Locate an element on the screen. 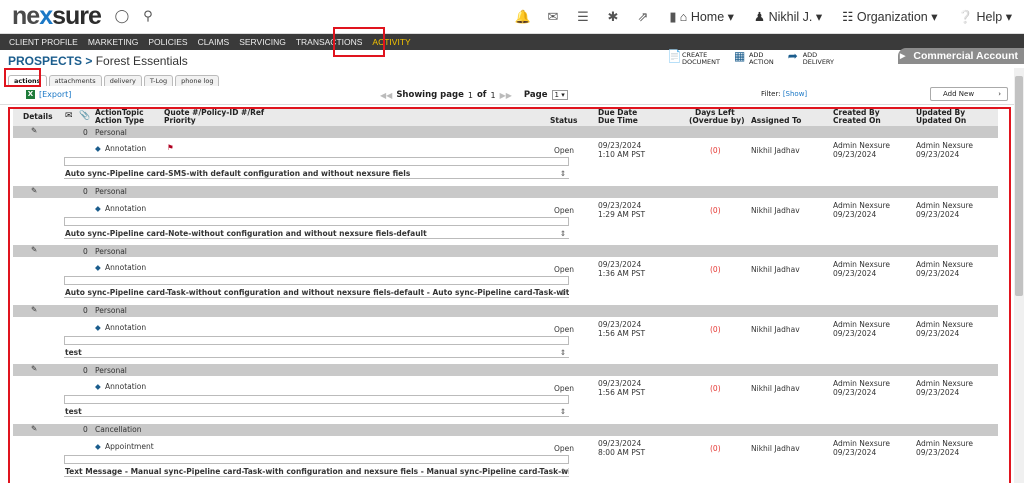 The height and width of the screenshot is (483, 1024). tab-t-log: T-Log is located at coordinates (158, 80).